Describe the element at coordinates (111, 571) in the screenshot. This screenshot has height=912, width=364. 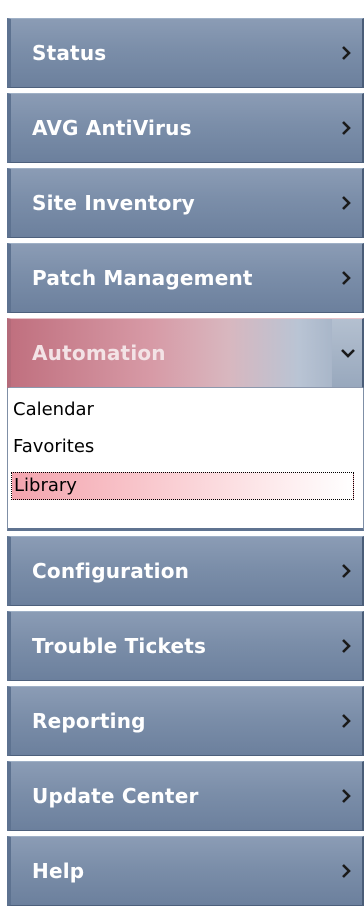
I see `menu-item-label: Configuration` at that location.